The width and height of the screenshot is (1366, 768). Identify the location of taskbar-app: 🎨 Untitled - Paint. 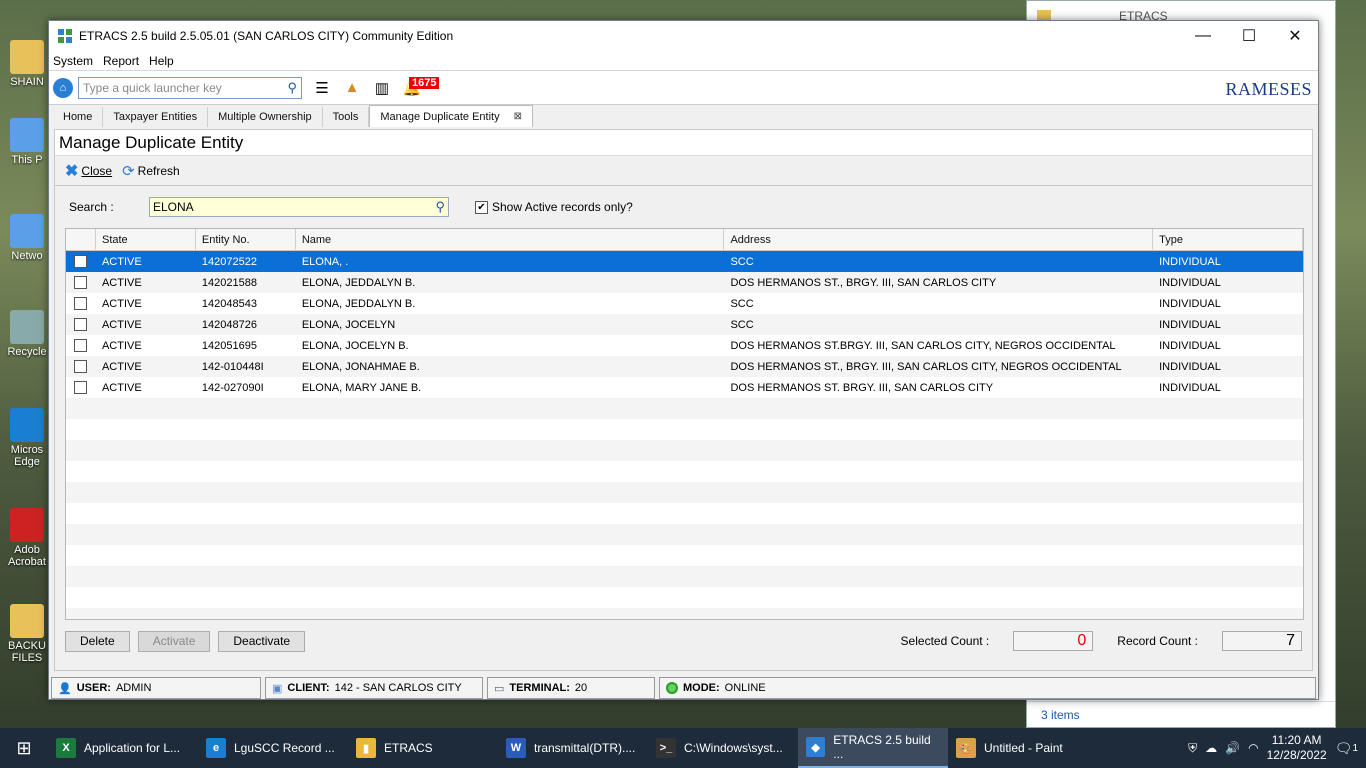
(1023, 748).